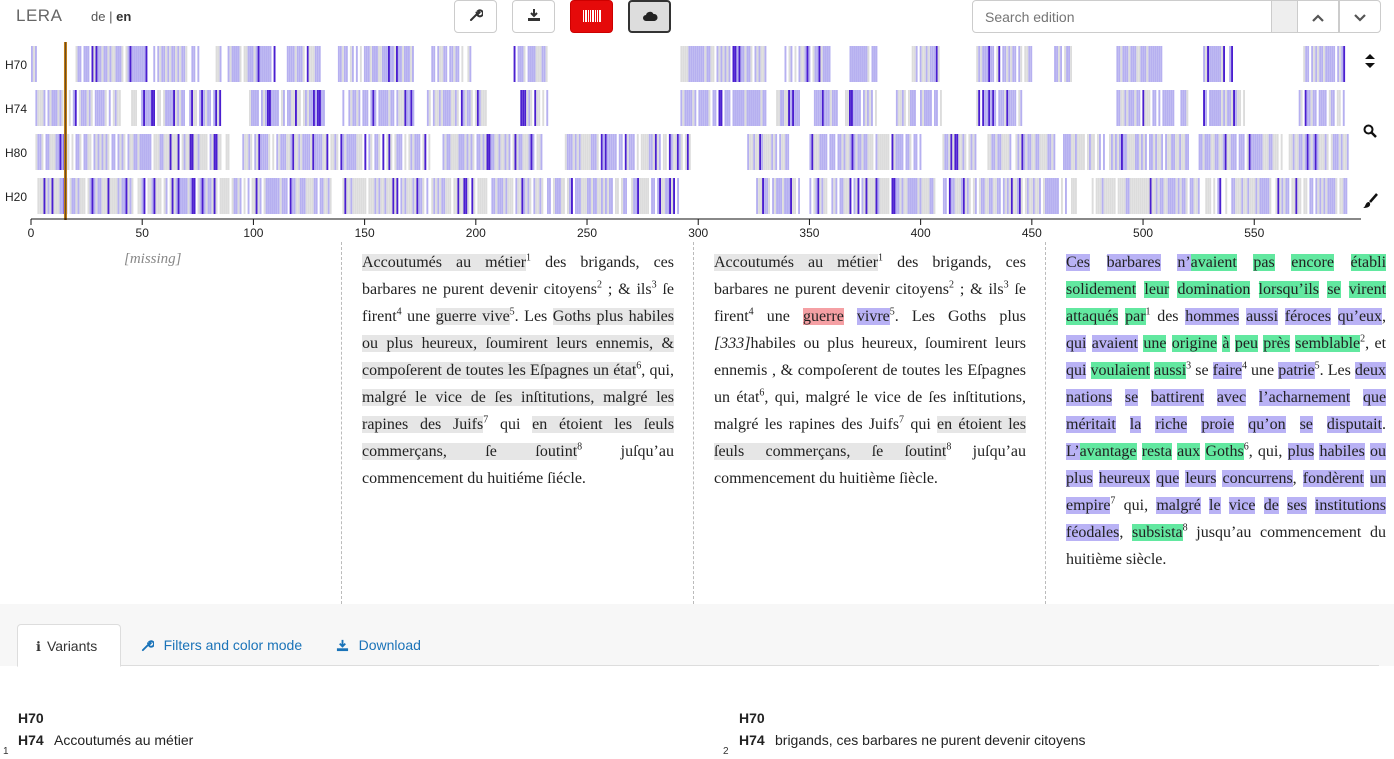 The image size is (1394, 759). What do you see at coordinates (1370, 62) in the screenshot?
I see `sort-icon` at bounding box center [1370, 62].